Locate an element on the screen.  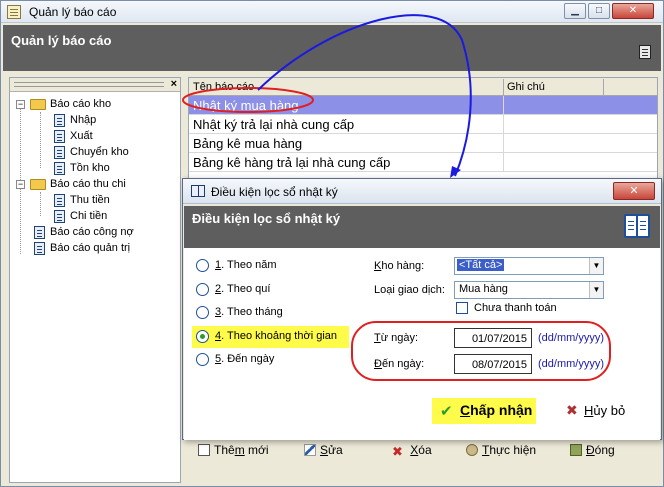
cancel-x-icon: ✖ is located at coordinates (572, 410).